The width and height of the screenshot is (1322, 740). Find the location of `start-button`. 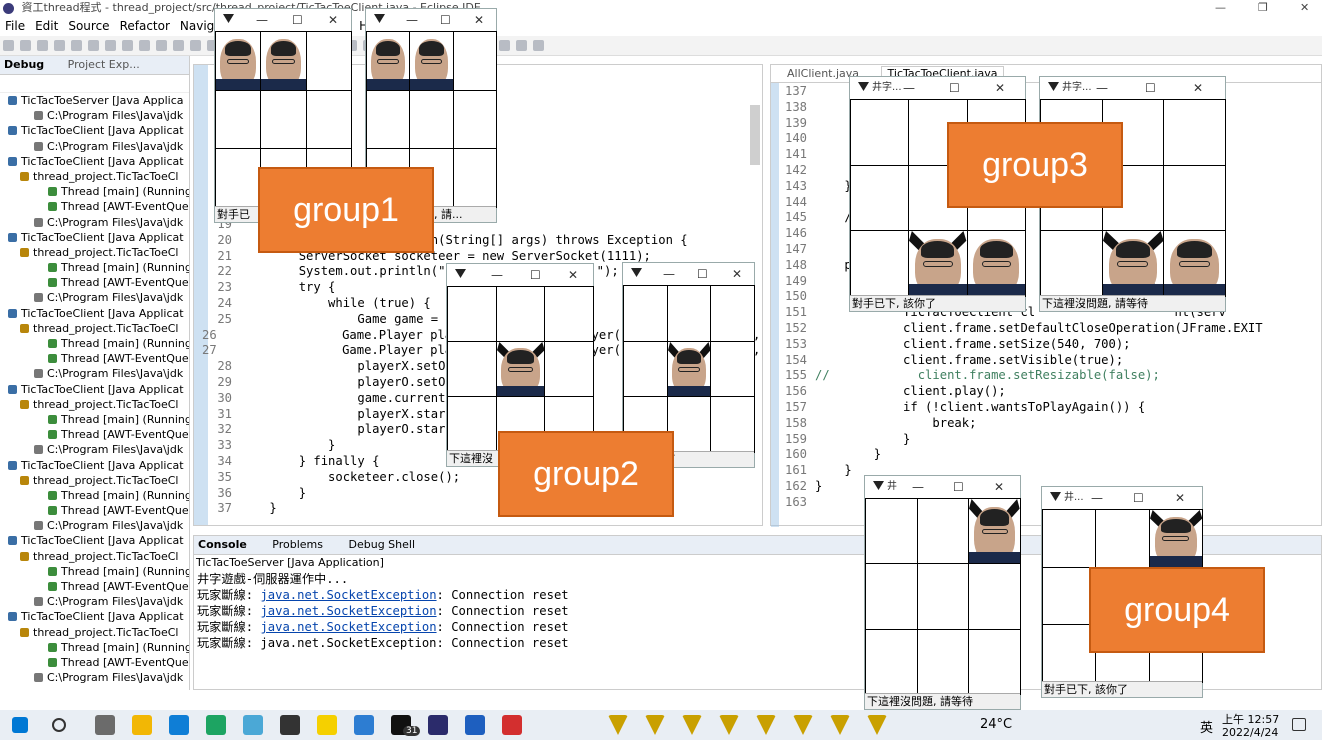

start-button is located at coordinates (20, 725).